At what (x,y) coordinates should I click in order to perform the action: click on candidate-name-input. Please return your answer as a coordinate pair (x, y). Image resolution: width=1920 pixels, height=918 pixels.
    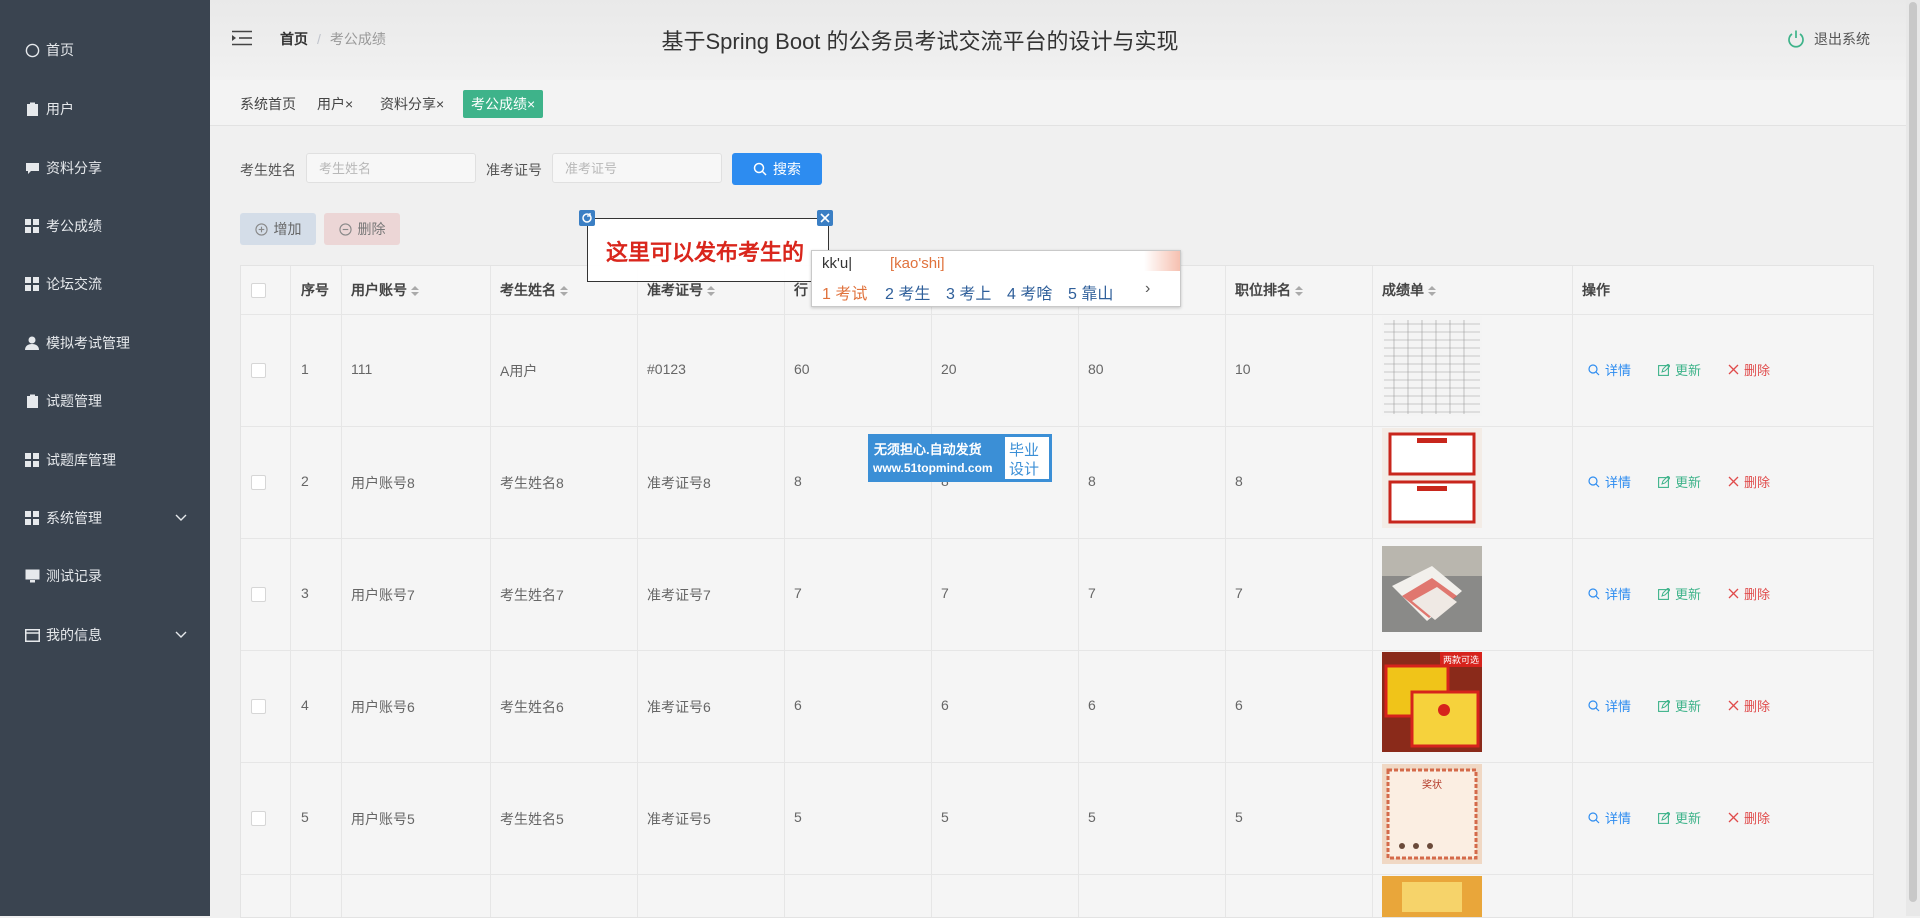
    Looking at the image, I should click on (391, 168).